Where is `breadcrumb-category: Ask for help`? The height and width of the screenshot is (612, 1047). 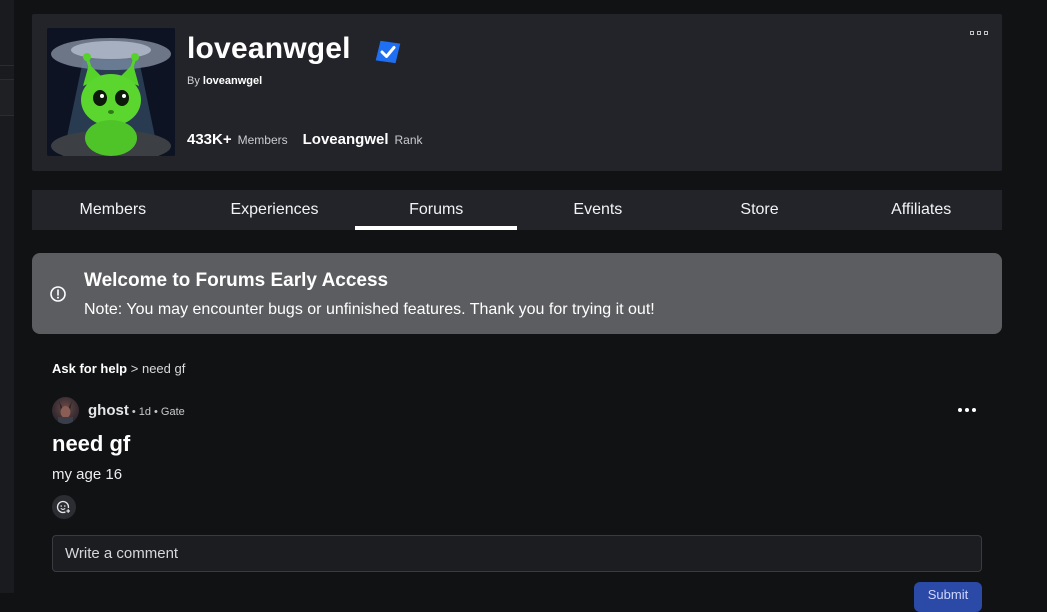
breadcrumb-category: Ask for help is located at coordinates (89, 368).